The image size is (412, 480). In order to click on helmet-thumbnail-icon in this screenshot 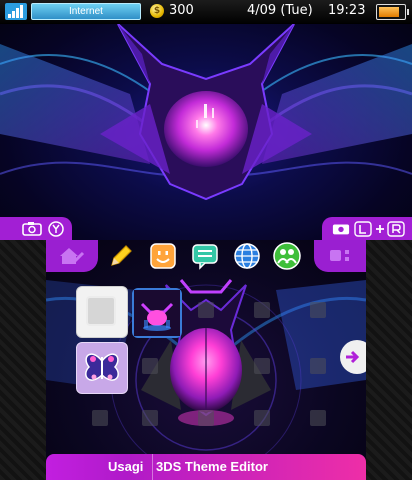, I will do `click(157, 313)`.